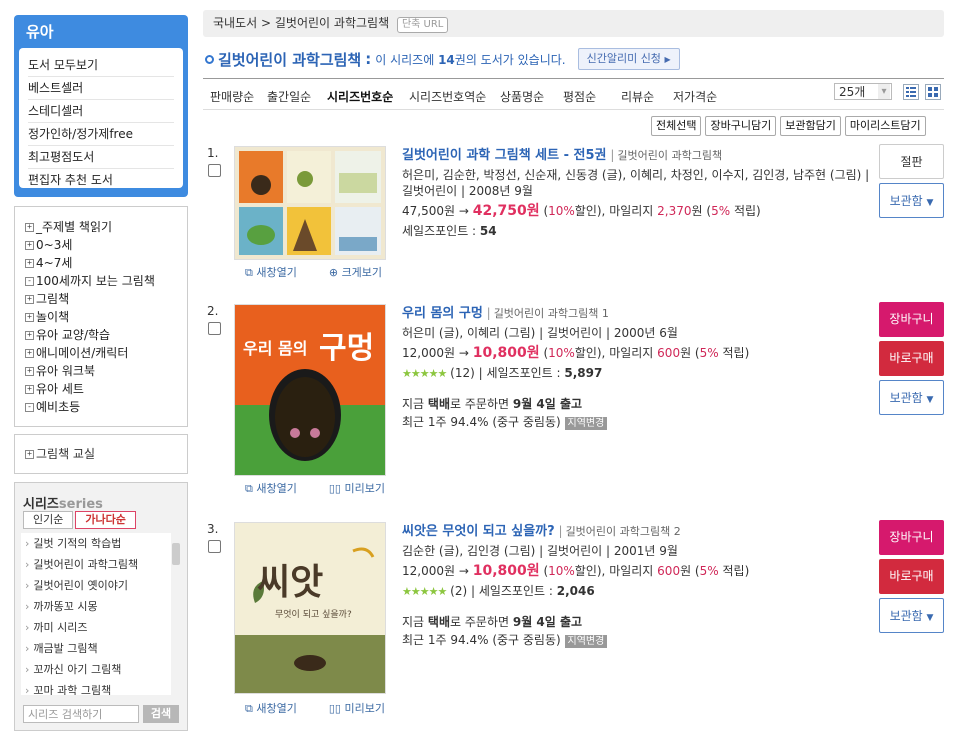 The image size is (978, 731). What do you see at coordinates (105, 520) in the screenshot?
I see `tab-alphabetical: 가나다순` at bounding box center [105, 520].